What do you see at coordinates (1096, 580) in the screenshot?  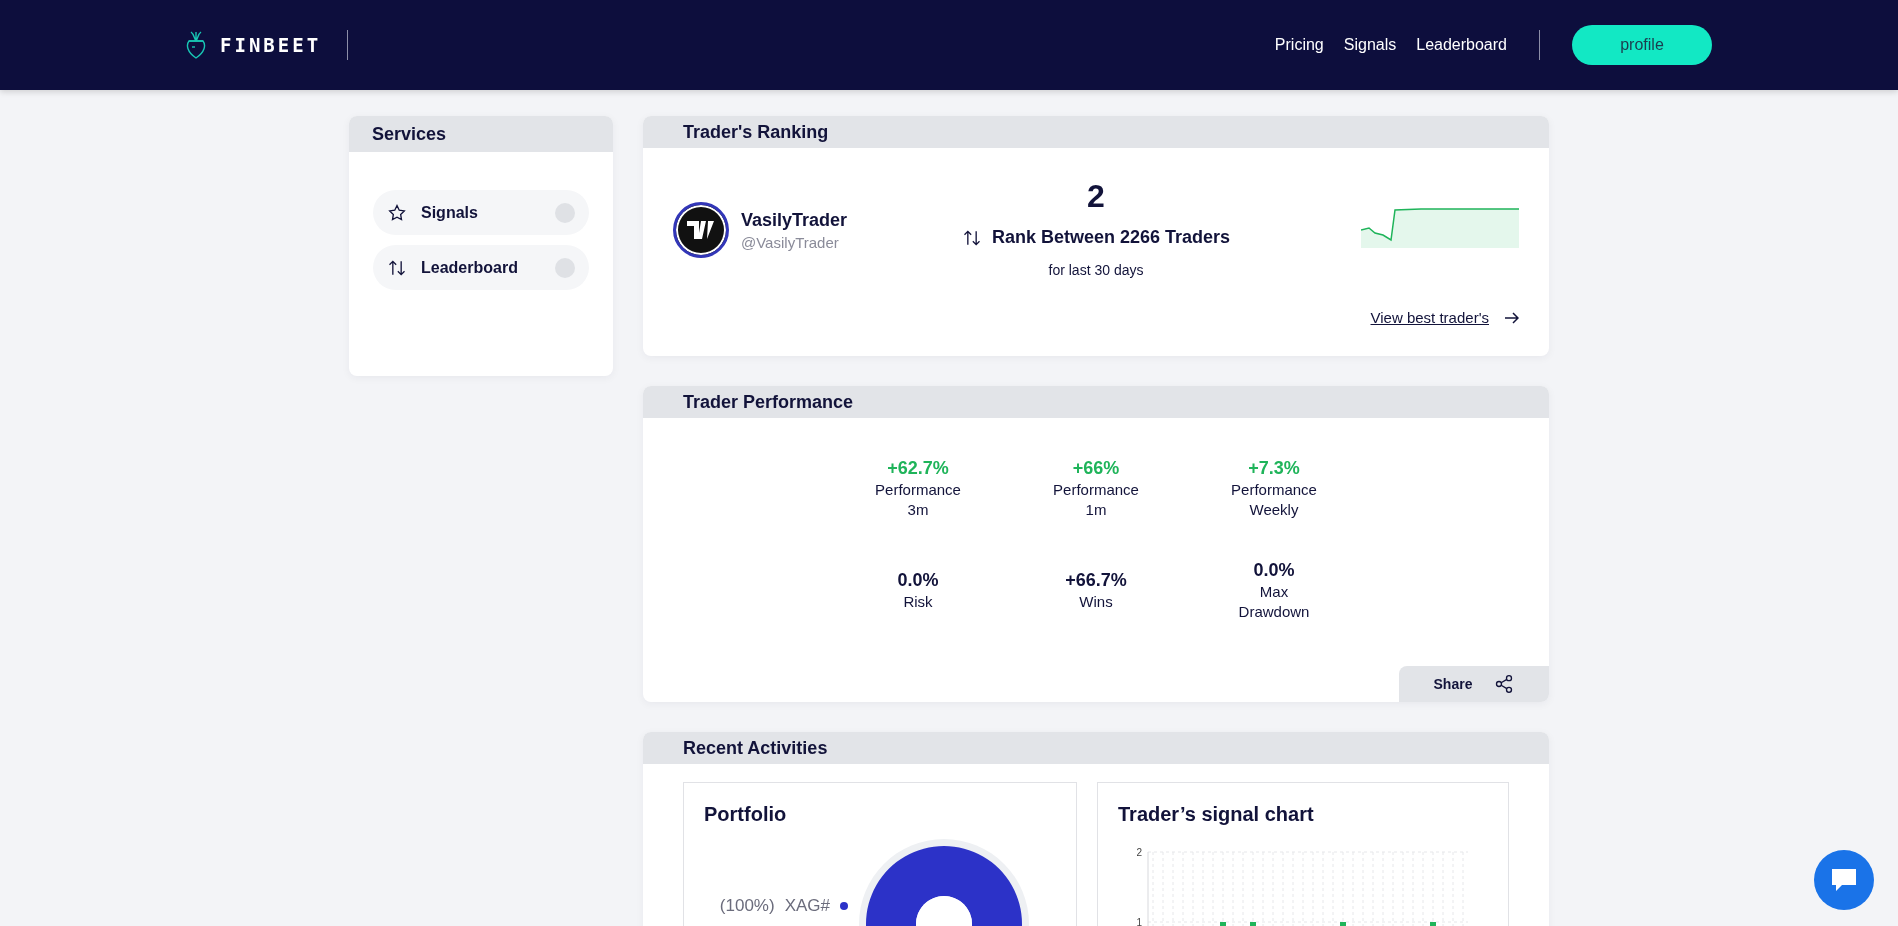 I see `stat-value: +66.7%` at bounding box center [1096, 580].